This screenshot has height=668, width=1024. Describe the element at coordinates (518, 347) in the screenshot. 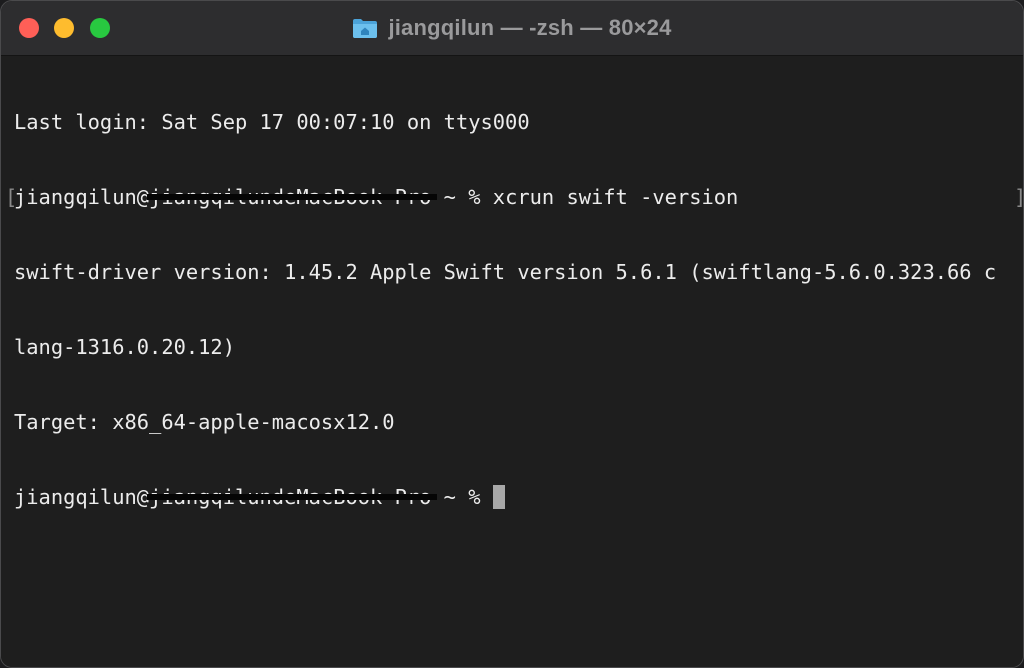

I see `terminal-line: lang-1316.0.20.12)` at that location.